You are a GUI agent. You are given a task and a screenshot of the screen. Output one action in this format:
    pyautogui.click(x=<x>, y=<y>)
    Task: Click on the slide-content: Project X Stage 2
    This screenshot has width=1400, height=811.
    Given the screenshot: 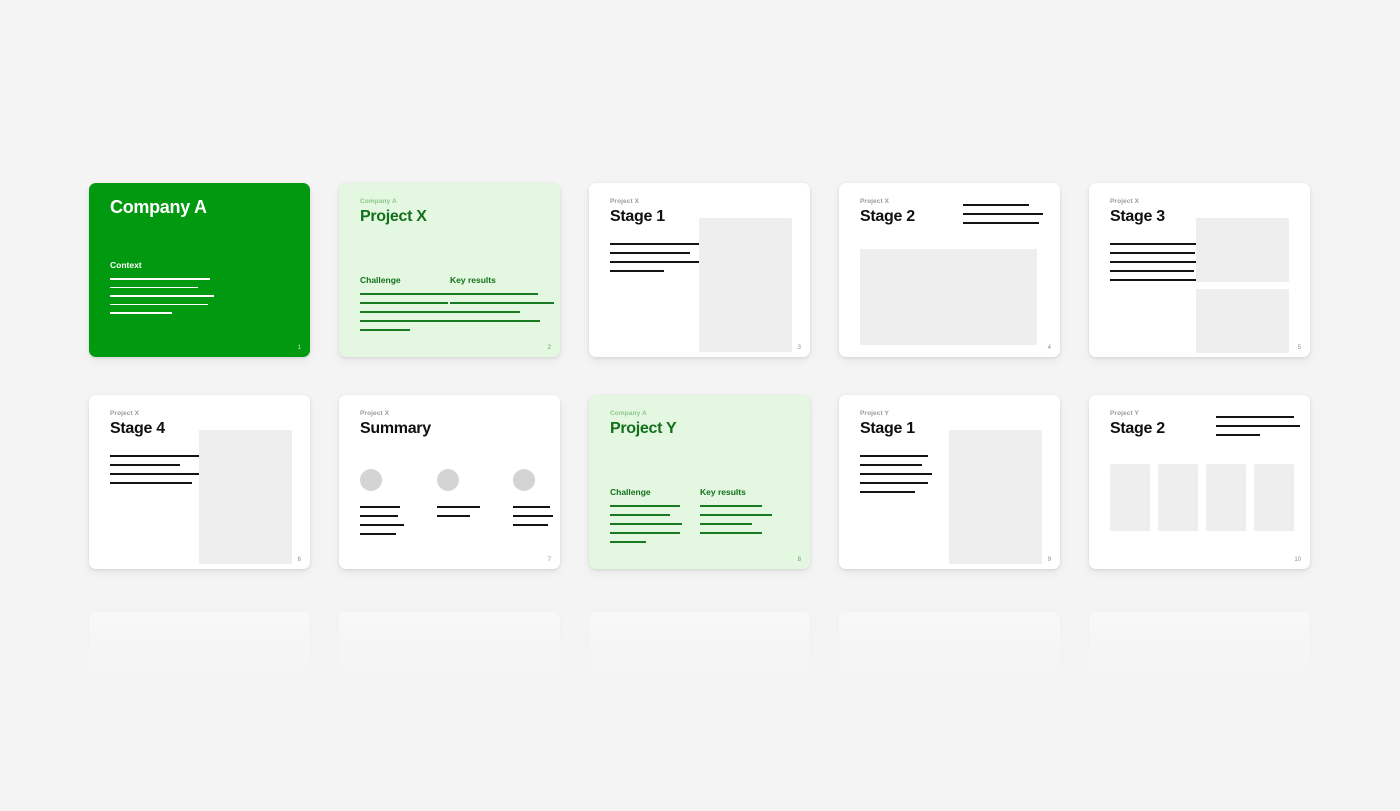 What is the action you would take?
    pyautogui.click(x=953, y=272)
    